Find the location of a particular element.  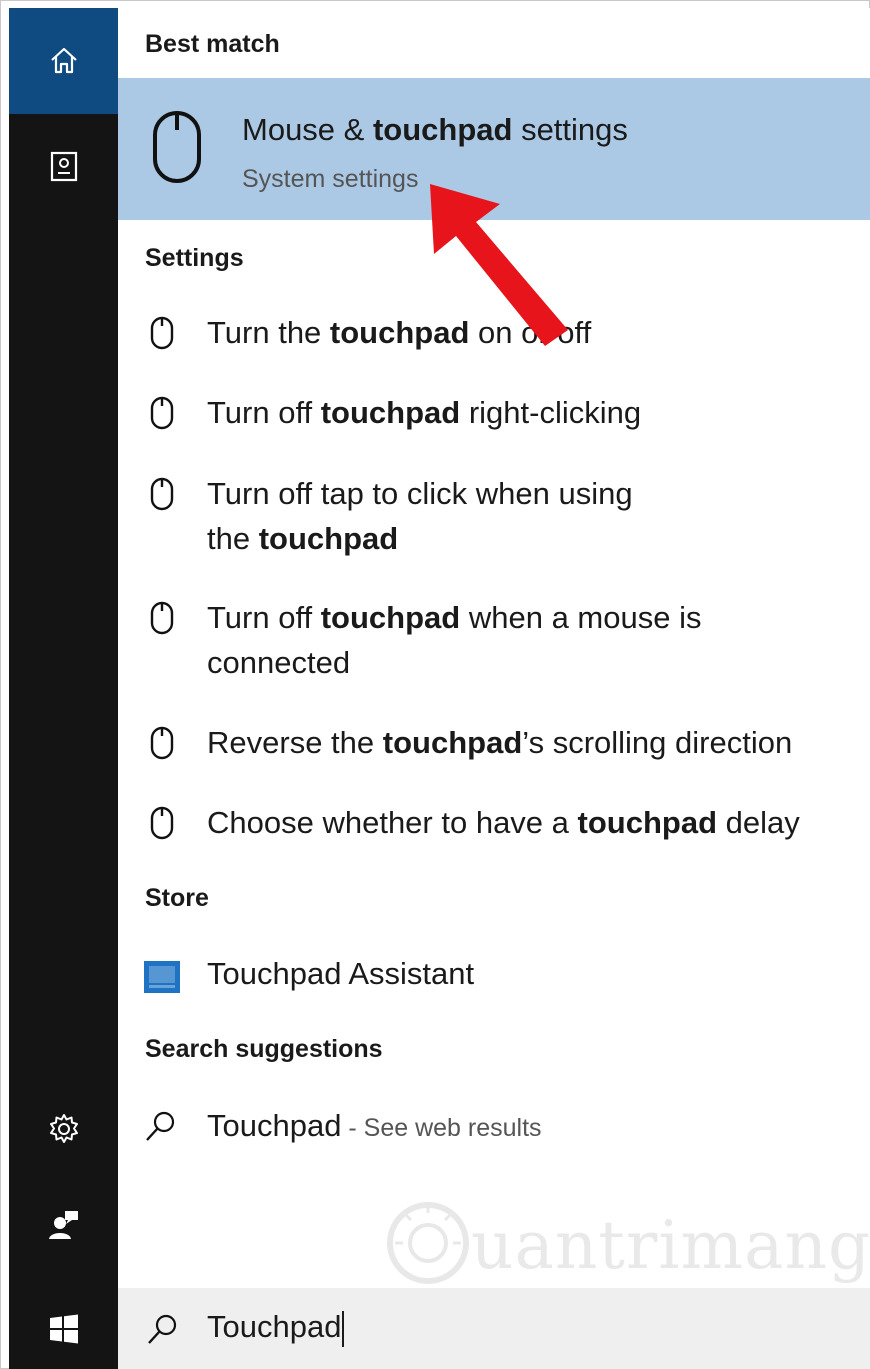

start-button is located at coordinates (63, 1329).